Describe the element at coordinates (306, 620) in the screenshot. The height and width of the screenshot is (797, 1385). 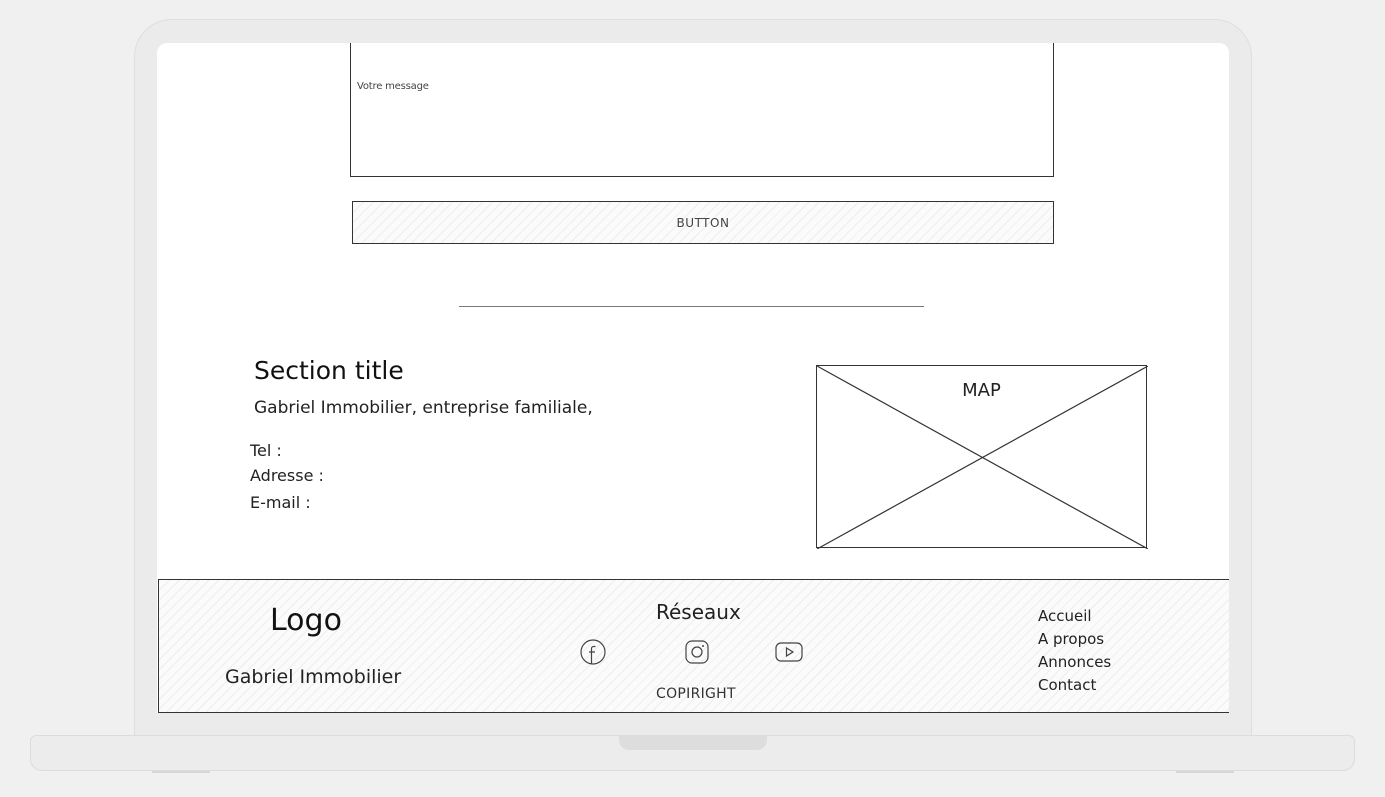
I see `footer-logo: Logo` at that location.